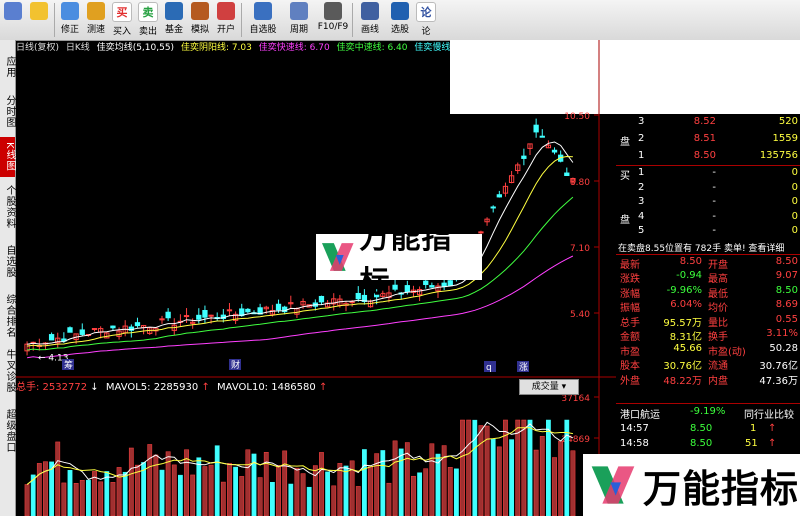 This screenshot has width=800, height=516. What do you see at coordinates (708, 174) in the screenshot?
I see `buy-order-row: 买1 - 0` at bounding box center [708, 174].